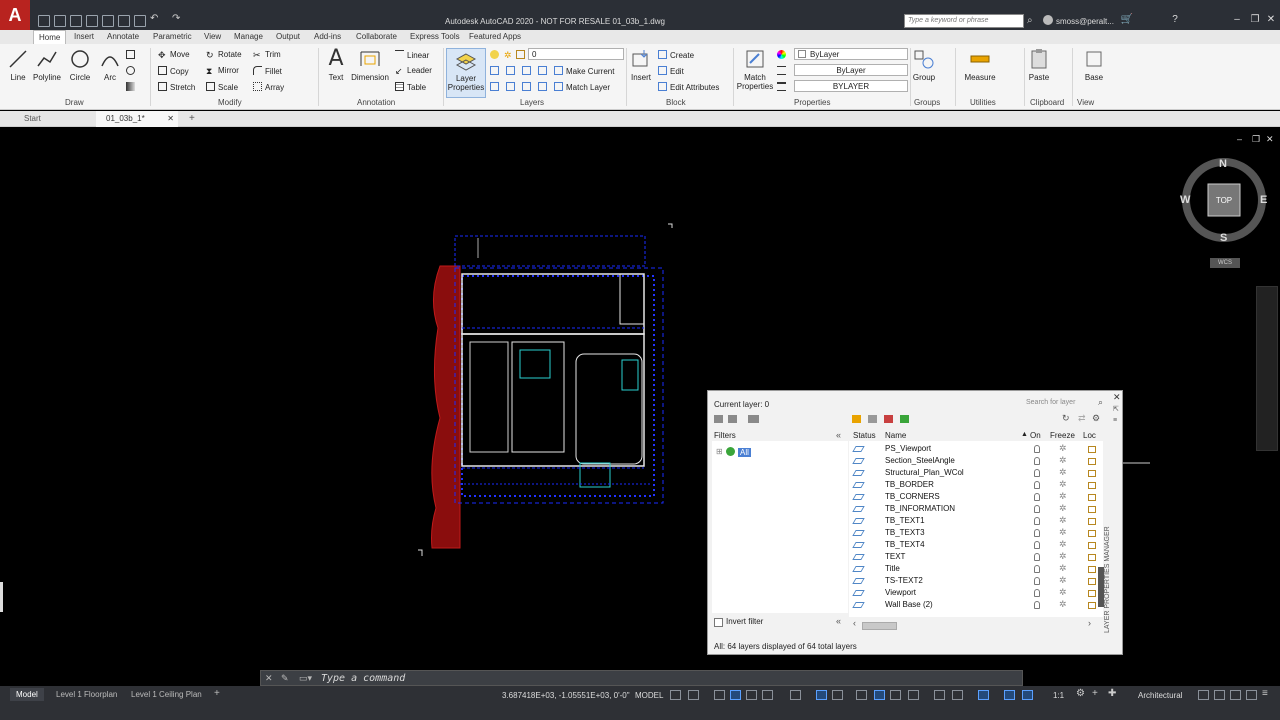 Image resolution: width=1280 pixels, height=720 pixels. Describe the element at coordinates (675, 695) in the screenshot. I see `grid-icon` at that location.